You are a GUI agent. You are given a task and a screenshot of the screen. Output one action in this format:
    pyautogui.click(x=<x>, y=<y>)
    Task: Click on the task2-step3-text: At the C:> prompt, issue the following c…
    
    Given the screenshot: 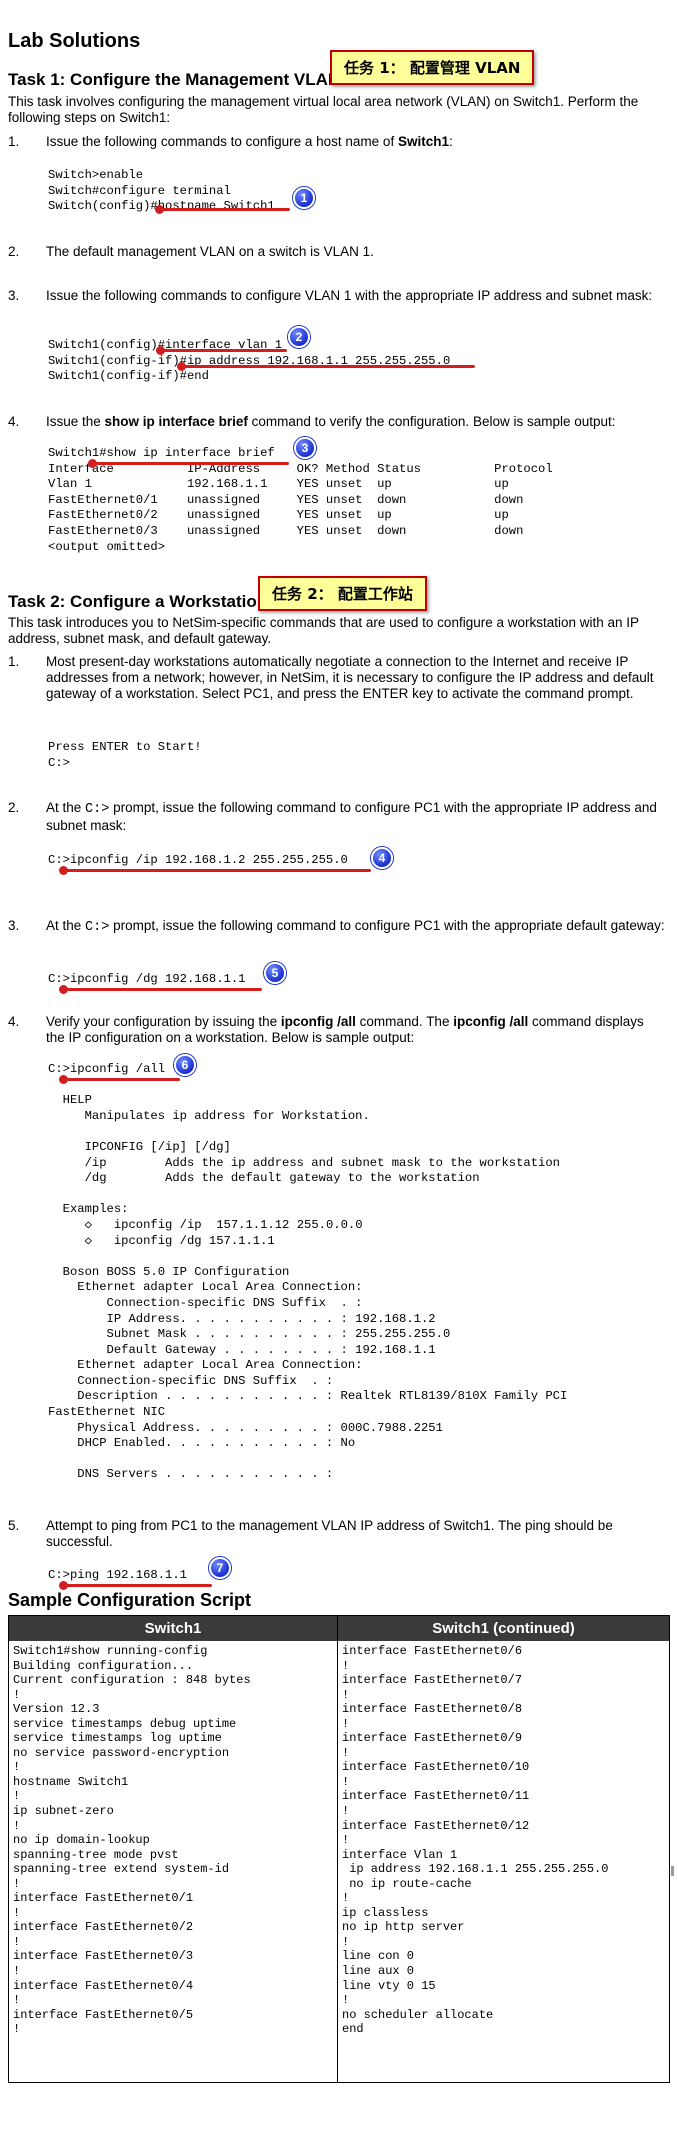 What is the action you would take?
    pyautogui.click(x=356, y=927)
    